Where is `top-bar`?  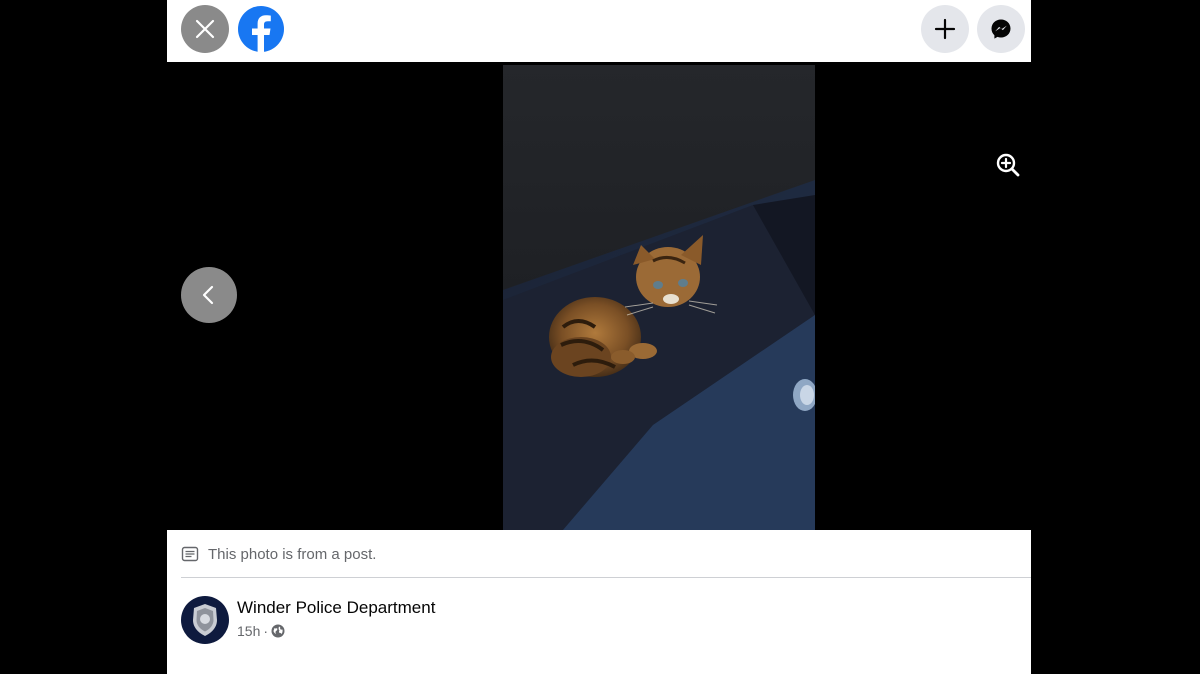 top-bar is located at coordinates (599, 31).